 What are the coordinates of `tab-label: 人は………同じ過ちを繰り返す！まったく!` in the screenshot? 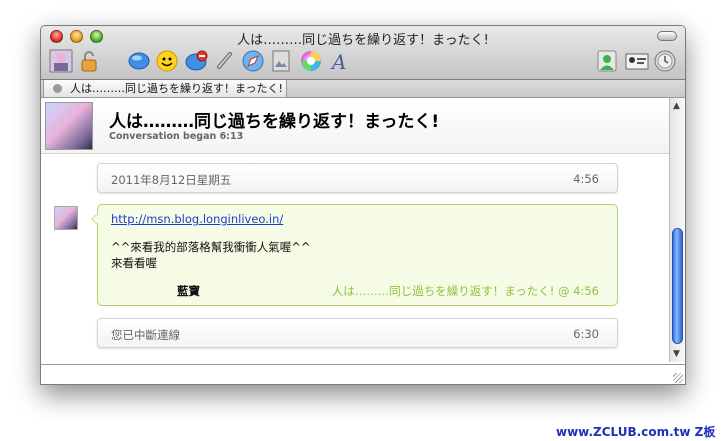 It's located at (176, 88).